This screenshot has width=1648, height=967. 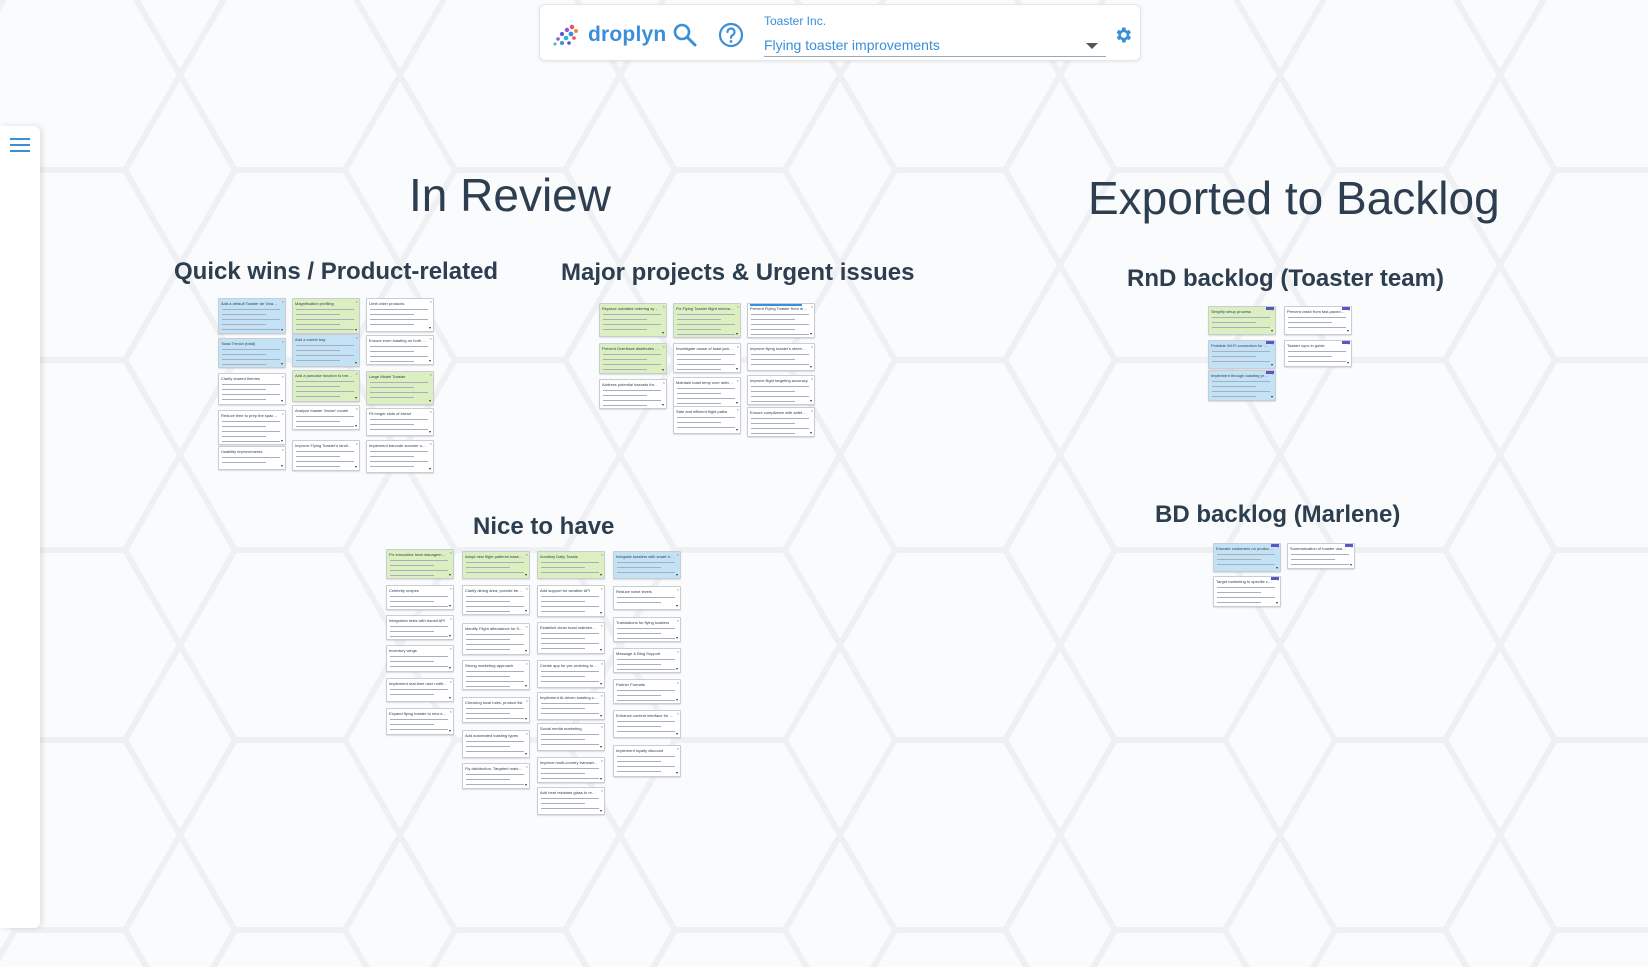 I want to click on project-dropdown: Flying toaster improvements, so click(x=935, y=44).